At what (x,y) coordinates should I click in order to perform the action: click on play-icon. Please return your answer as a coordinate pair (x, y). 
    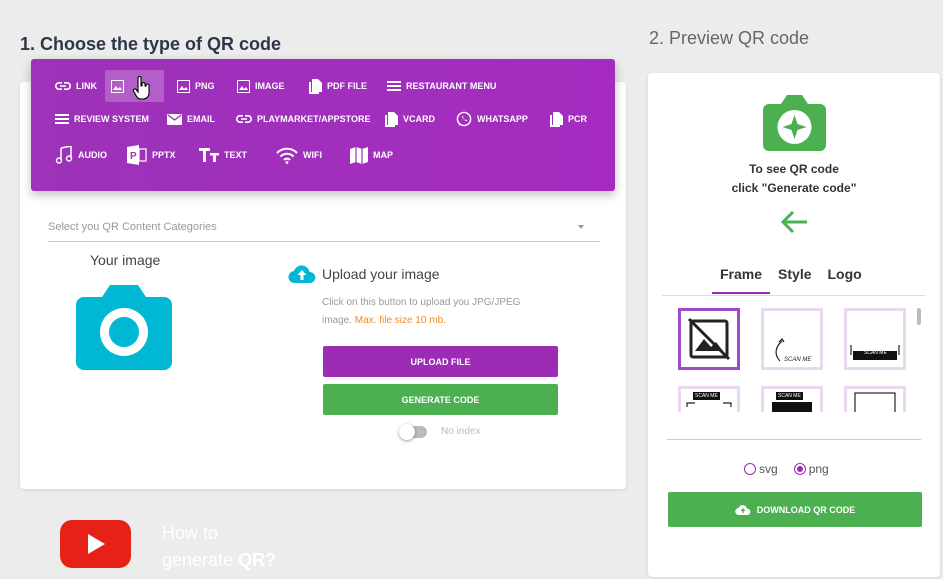
    Looking at the image, I should click on (96, 544).